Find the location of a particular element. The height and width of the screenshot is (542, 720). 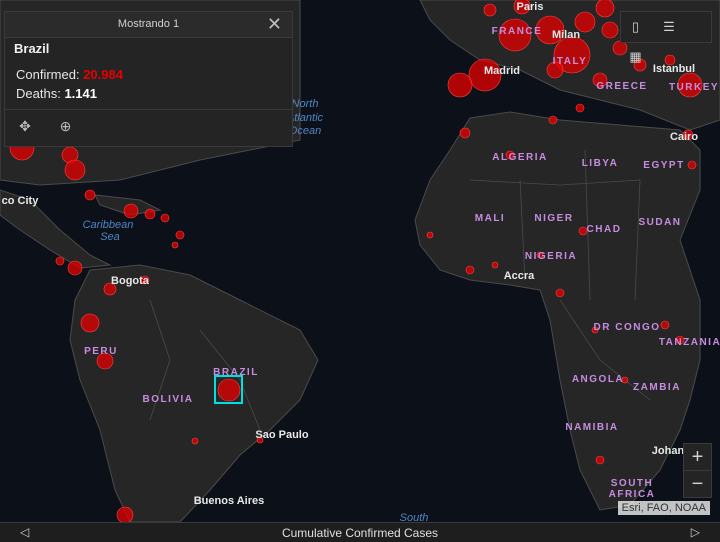

zoom-controls: + − is located at coordinates (697, 470).